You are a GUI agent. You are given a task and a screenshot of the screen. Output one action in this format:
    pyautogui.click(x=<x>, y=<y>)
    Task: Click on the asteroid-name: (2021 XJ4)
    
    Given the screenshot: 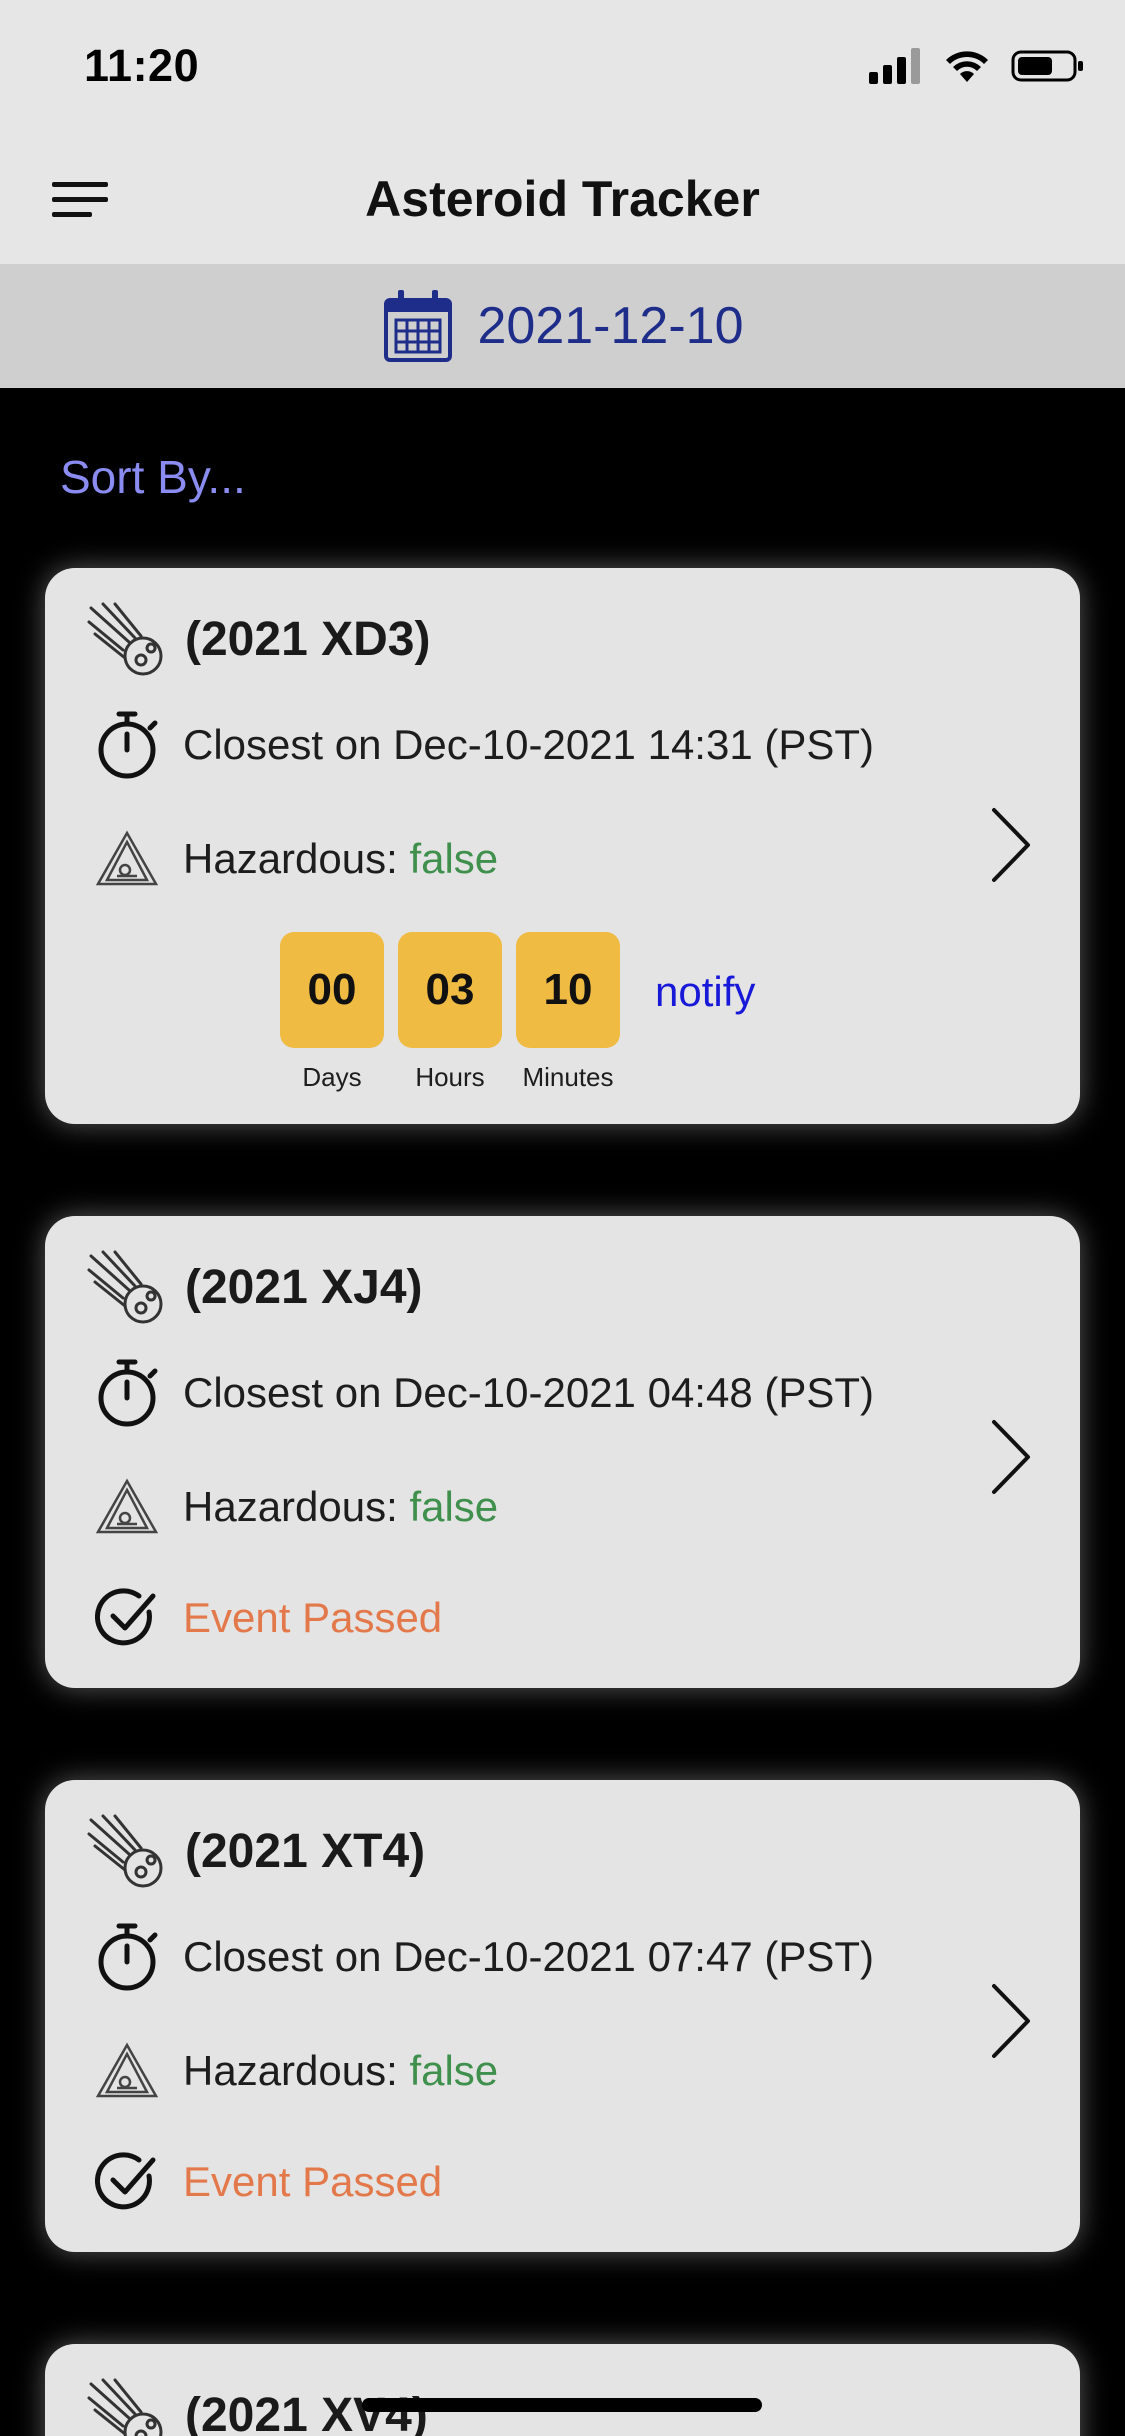 What is the action you would take?
    pyautogui.click(x=304, y=1287)
    